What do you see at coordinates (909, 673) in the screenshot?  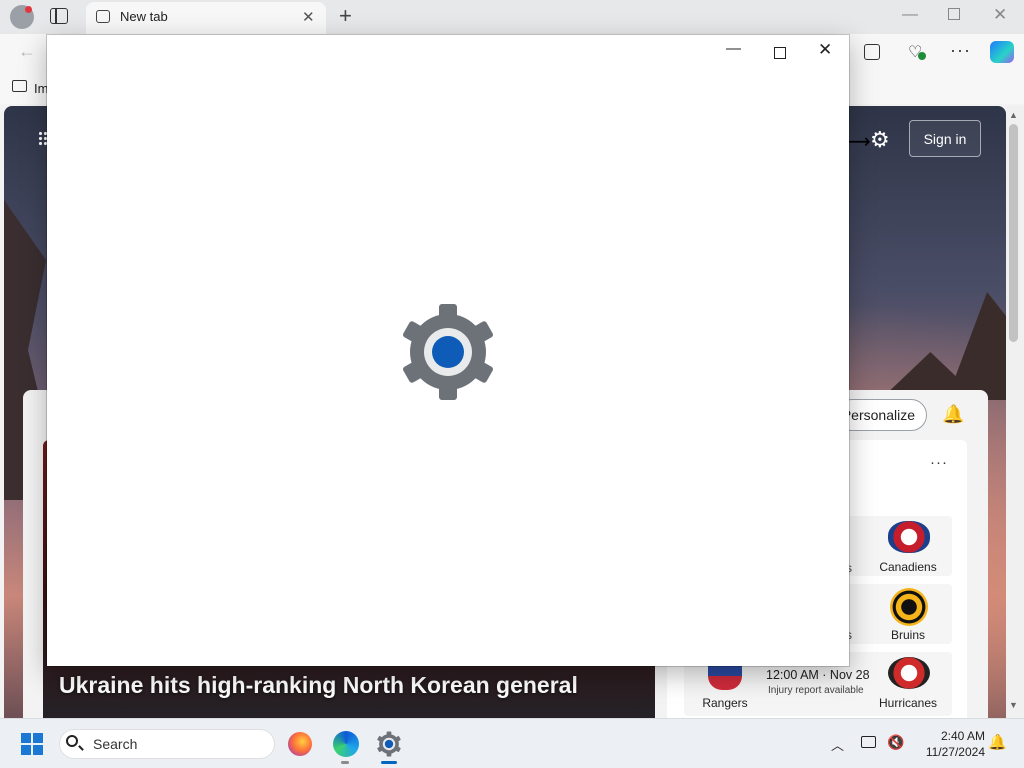 I see `hurricanes-logo-icon` at bounding box center [909, 673].